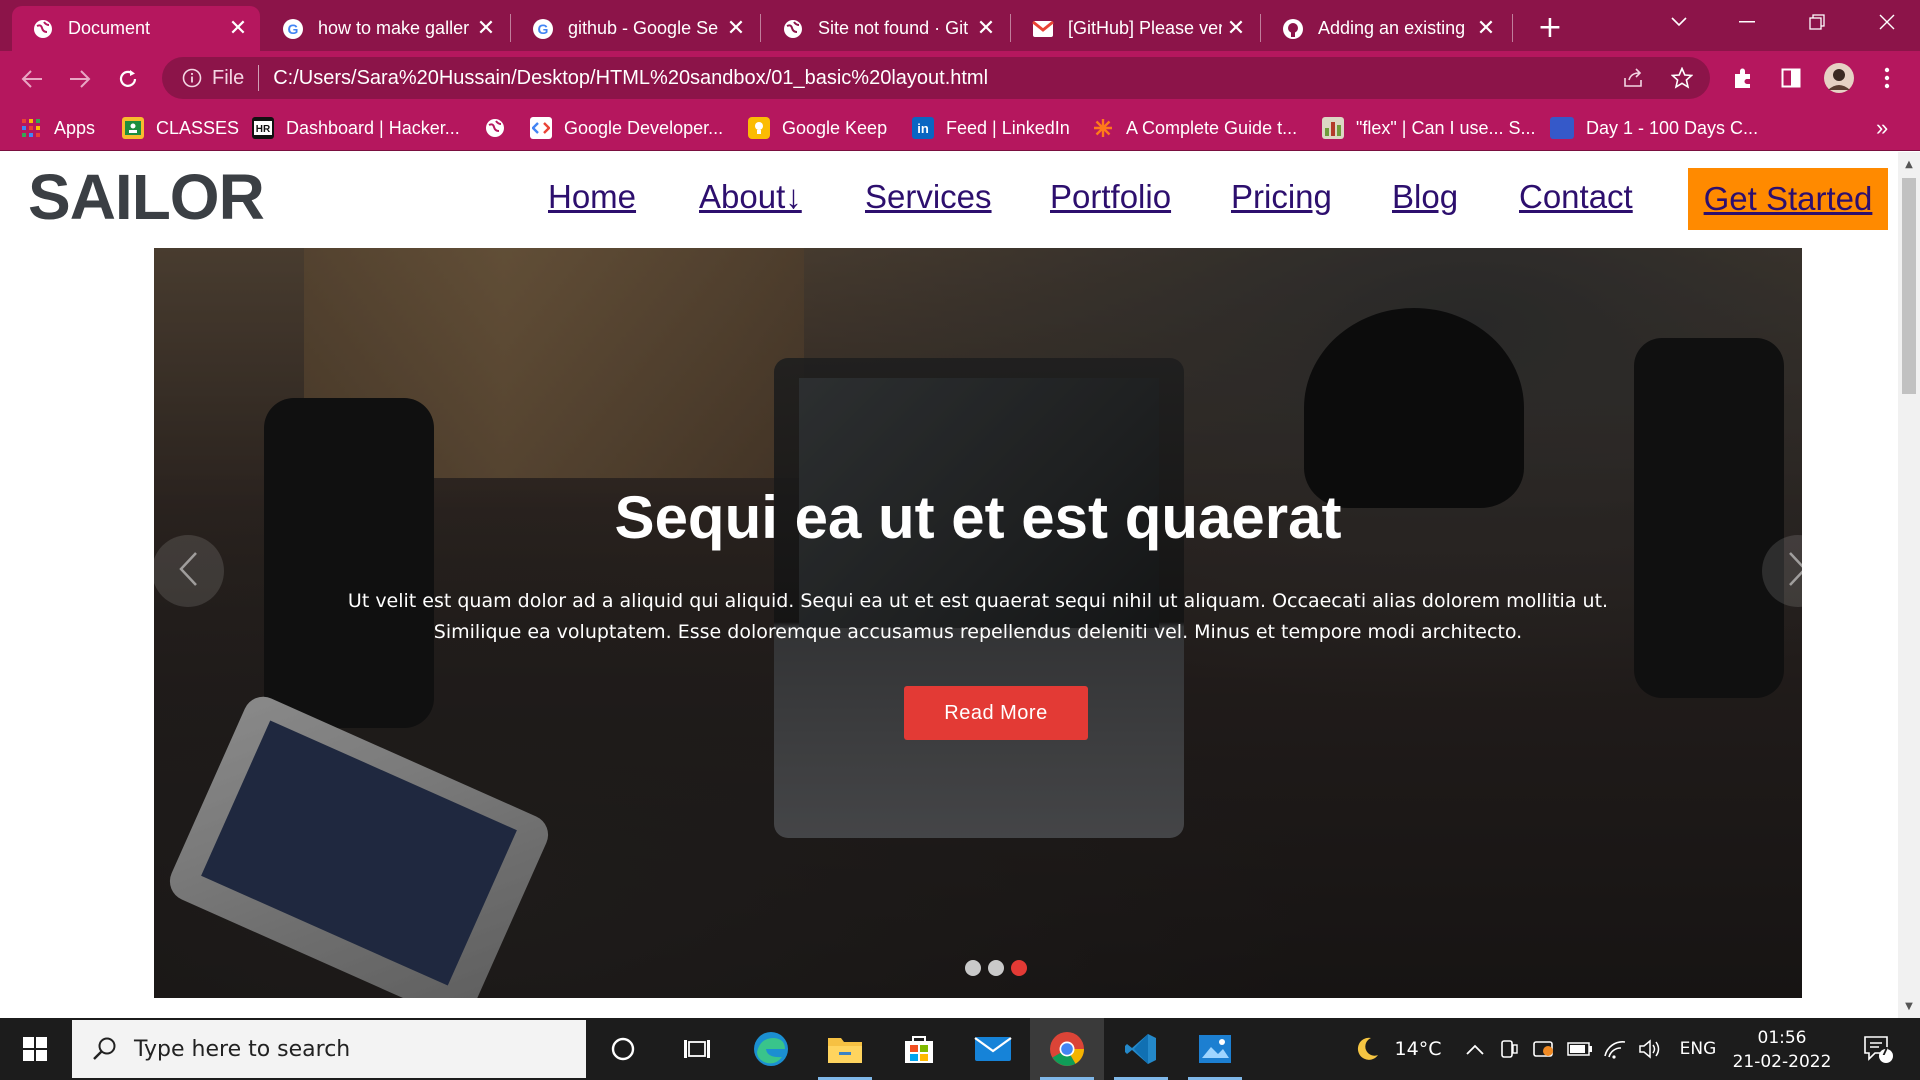 This screenshot has width=1920, height=1080. What do you see at coordinates (1839, 78) in the screenshot?
I see `profile-avatar-icon` at bounding box center [1839, 78].